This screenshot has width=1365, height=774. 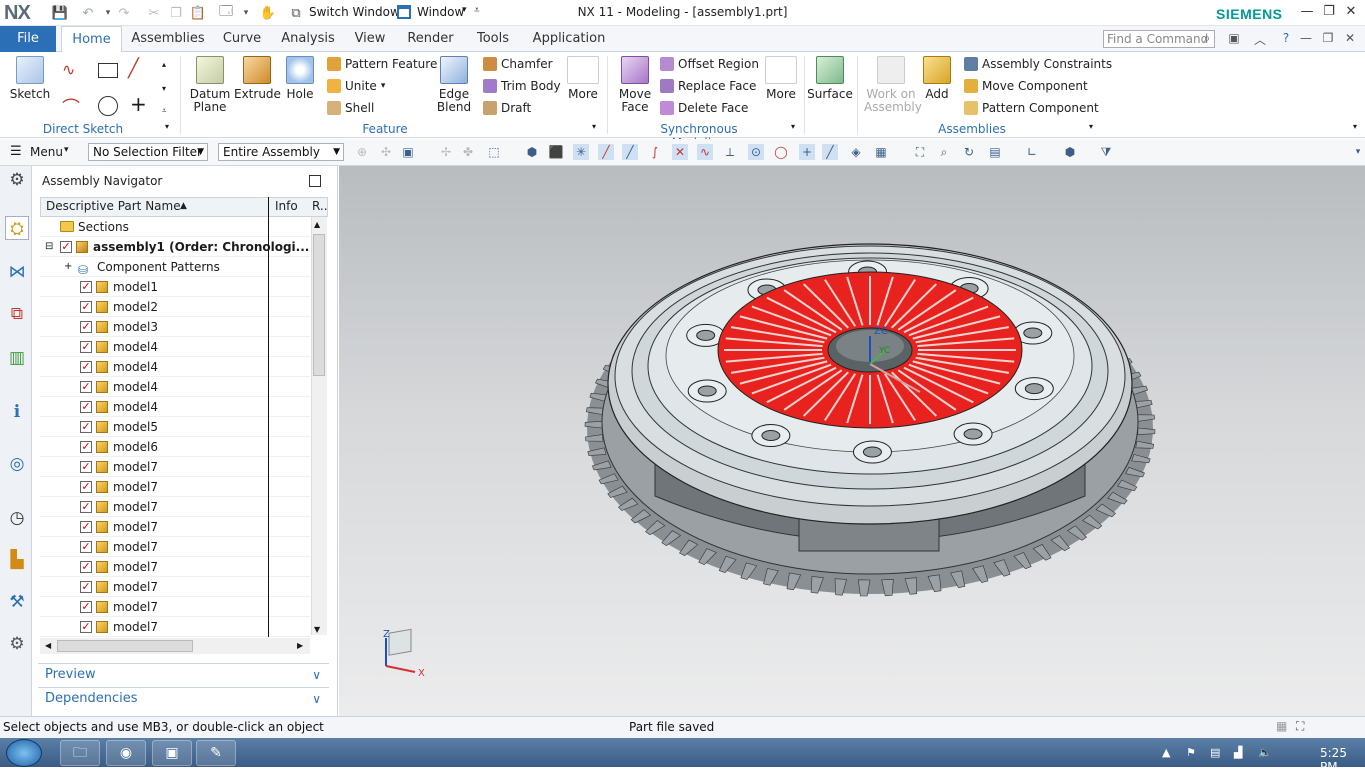 What do you see at coordinates (28, 39) in the screenshot?
I see `tab-file: File` at bounding box center [28, 39].